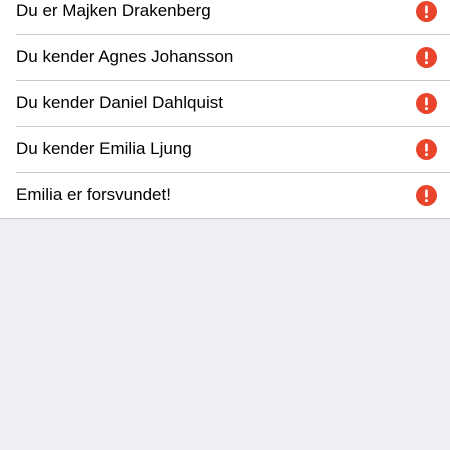  Describe the element at coordinates (225, 195) in the screenshot. I see `list-item: Emilia er forsvundet!` at that location.